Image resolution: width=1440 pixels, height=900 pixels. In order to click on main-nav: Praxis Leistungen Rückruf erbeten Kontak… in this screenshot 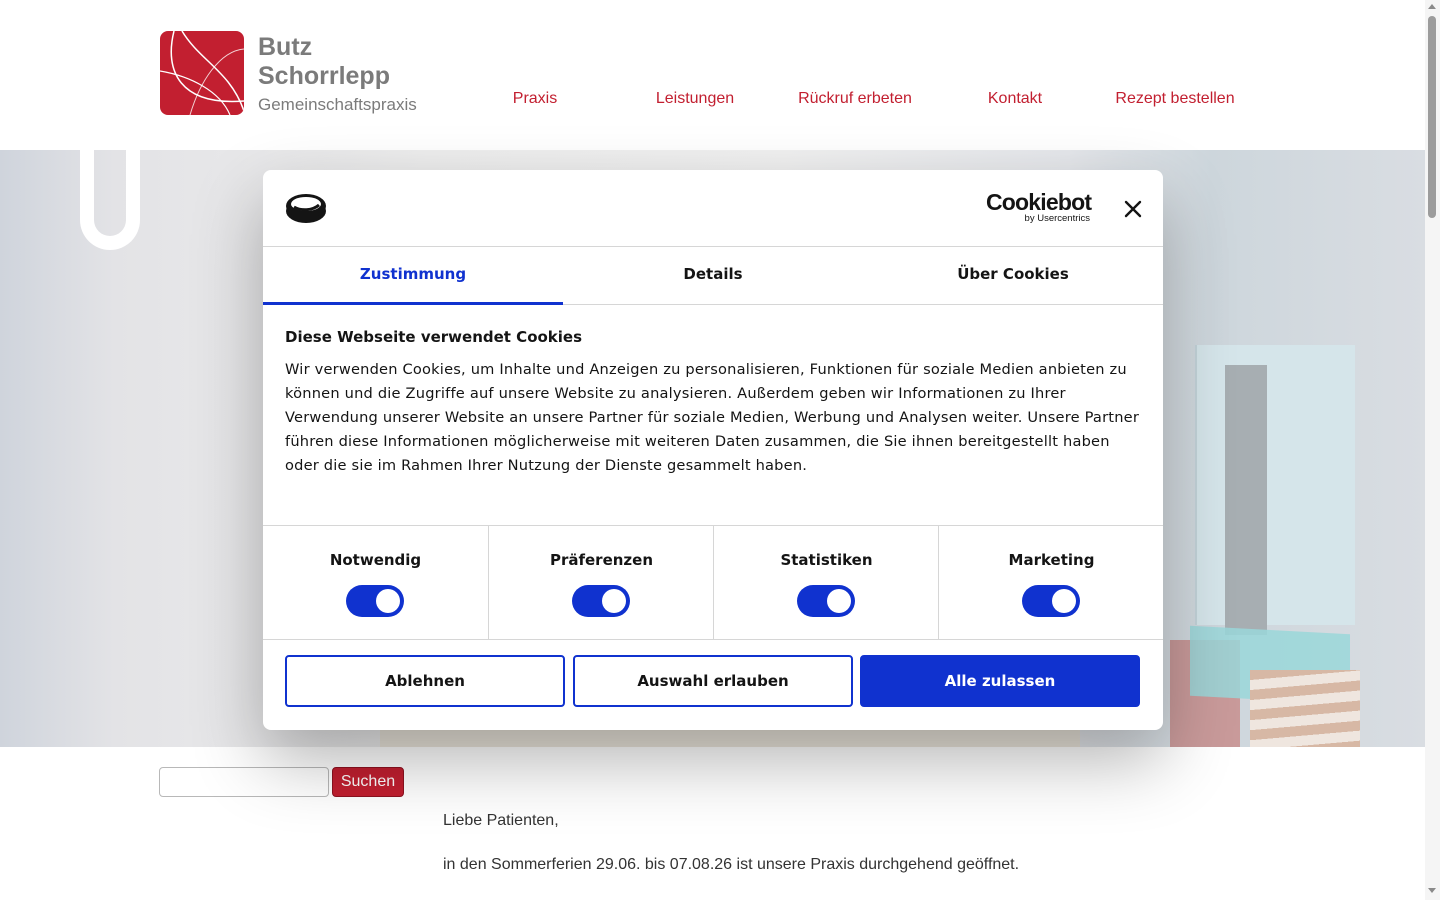, I will do `click(862, 103)`.